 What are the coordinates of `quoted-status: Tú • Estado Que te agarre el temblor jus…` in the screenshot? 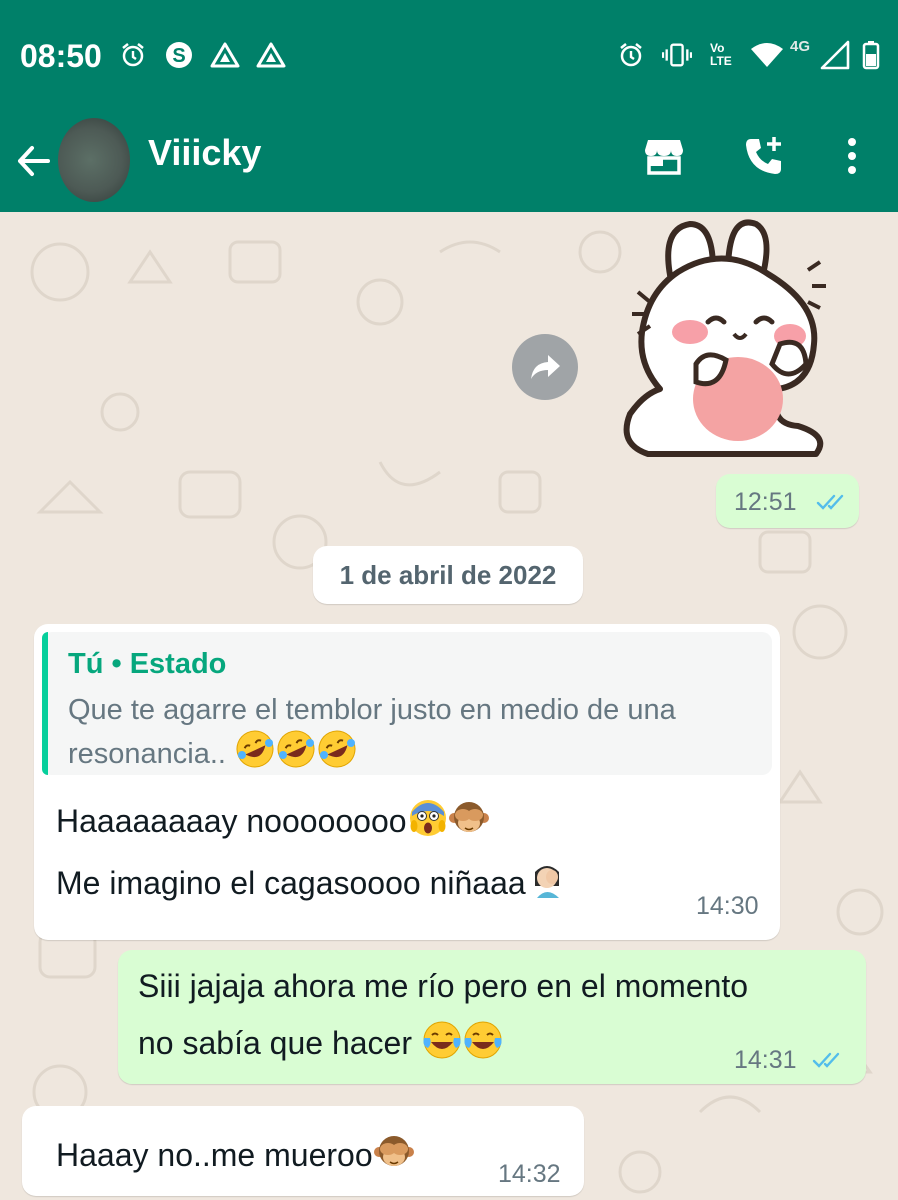 It's located at (407, 703).